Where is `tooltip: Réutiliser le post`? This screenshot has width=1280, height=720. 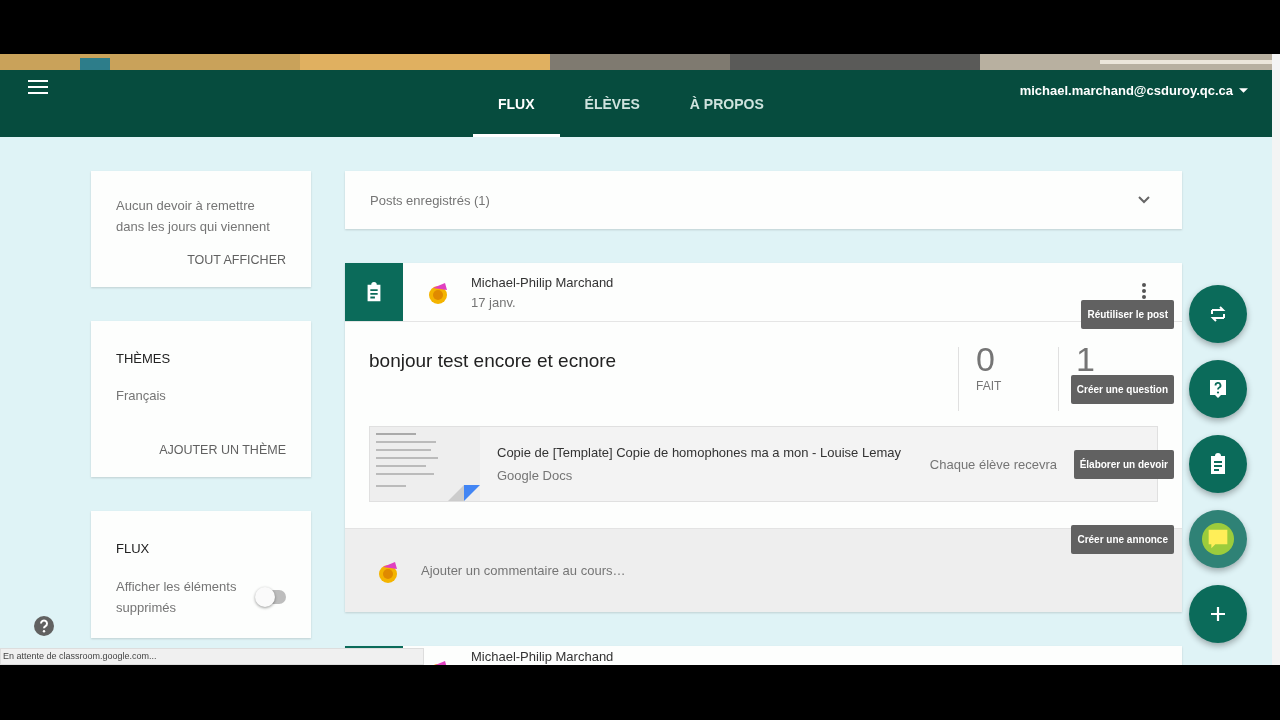
tooltip: Réutiliser le post is located at coordinates (1127, 314).